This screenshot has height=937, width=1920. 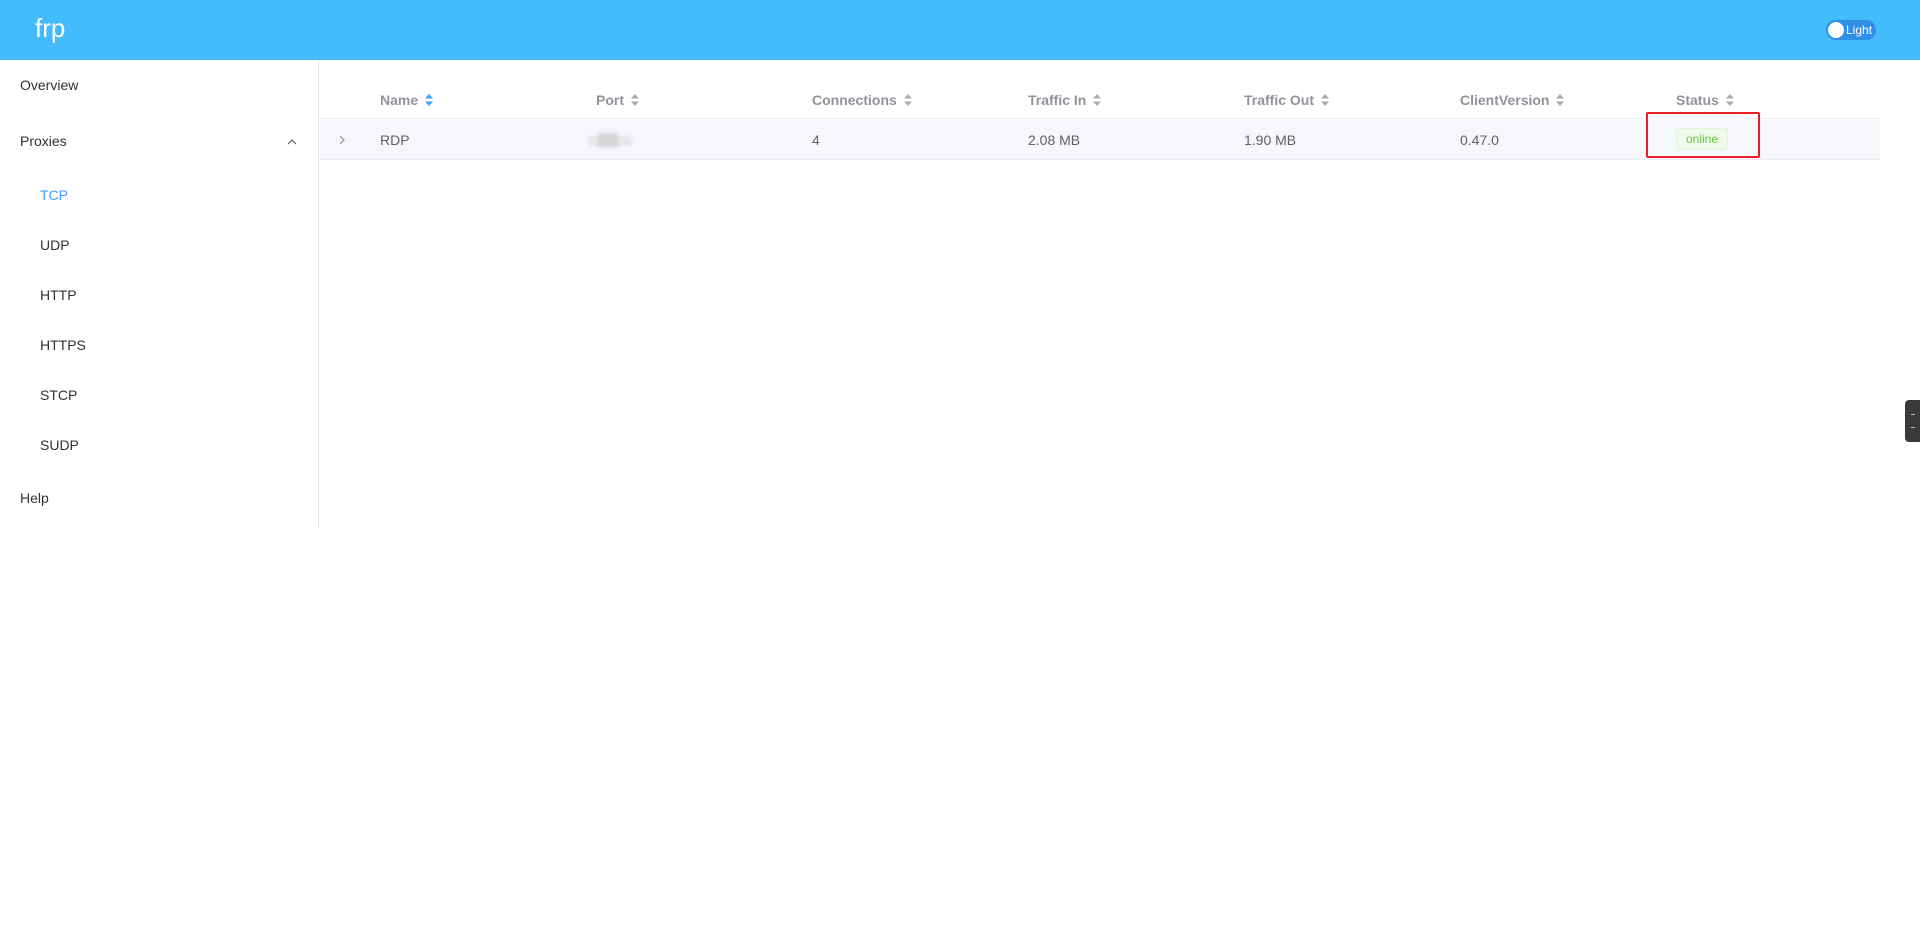 What do you see at coordinates (43, 141) in the screenshot?
I see `sidebar-item-label: Proxies` at bounding box center [43, 141].